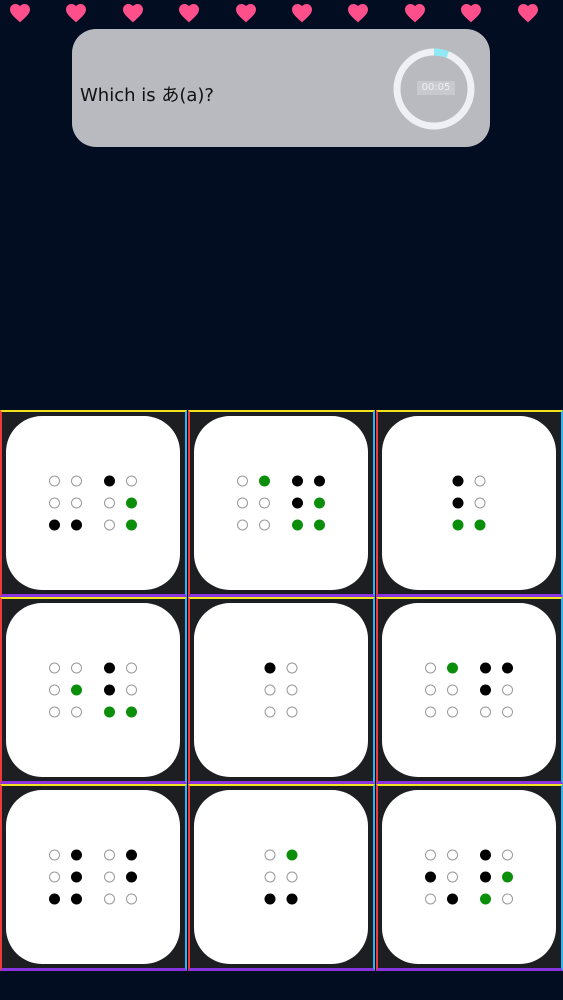  What do you see at coordinates (436, 88) in the screenshot?
I see `timer-label: 00:05` at bounding box center [436, 88].